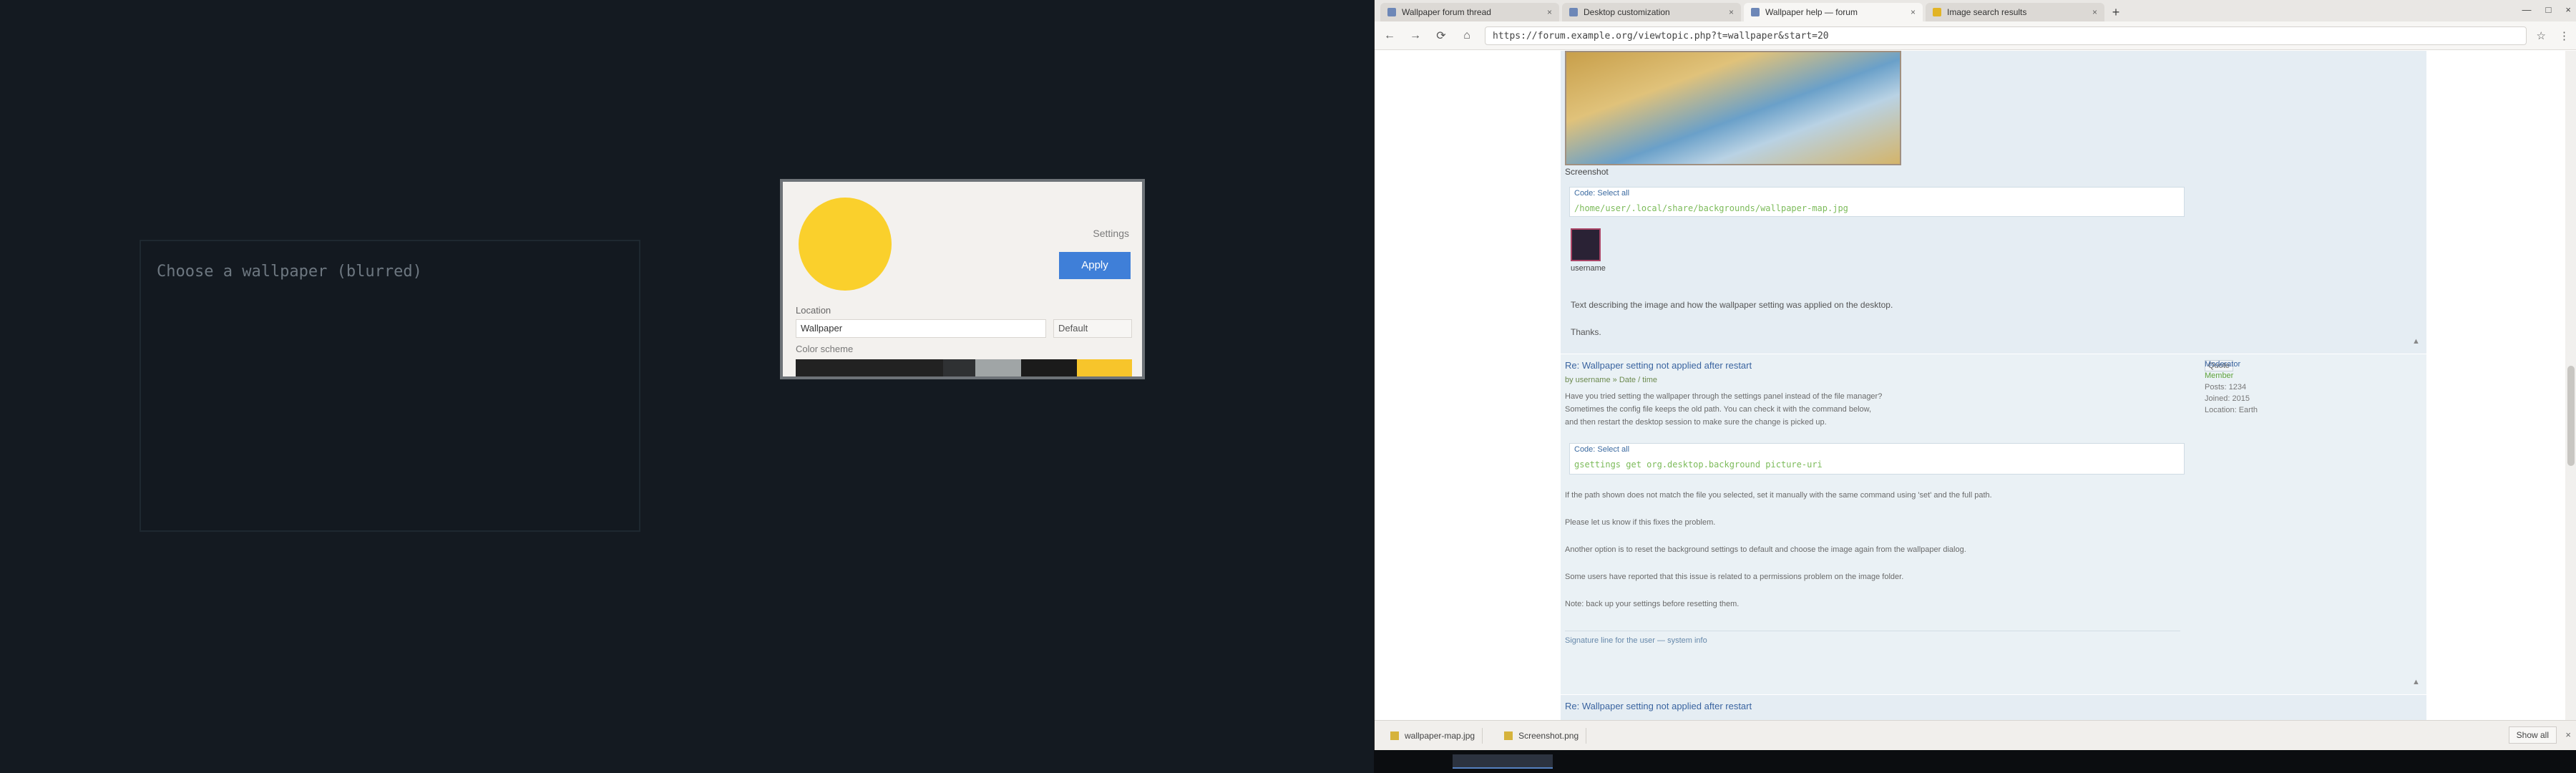 This screenshot has height=773, width=2576. Describe the element at coordinates (1389, 35) in the screenshot. I see `back-icon: ←` at that location.